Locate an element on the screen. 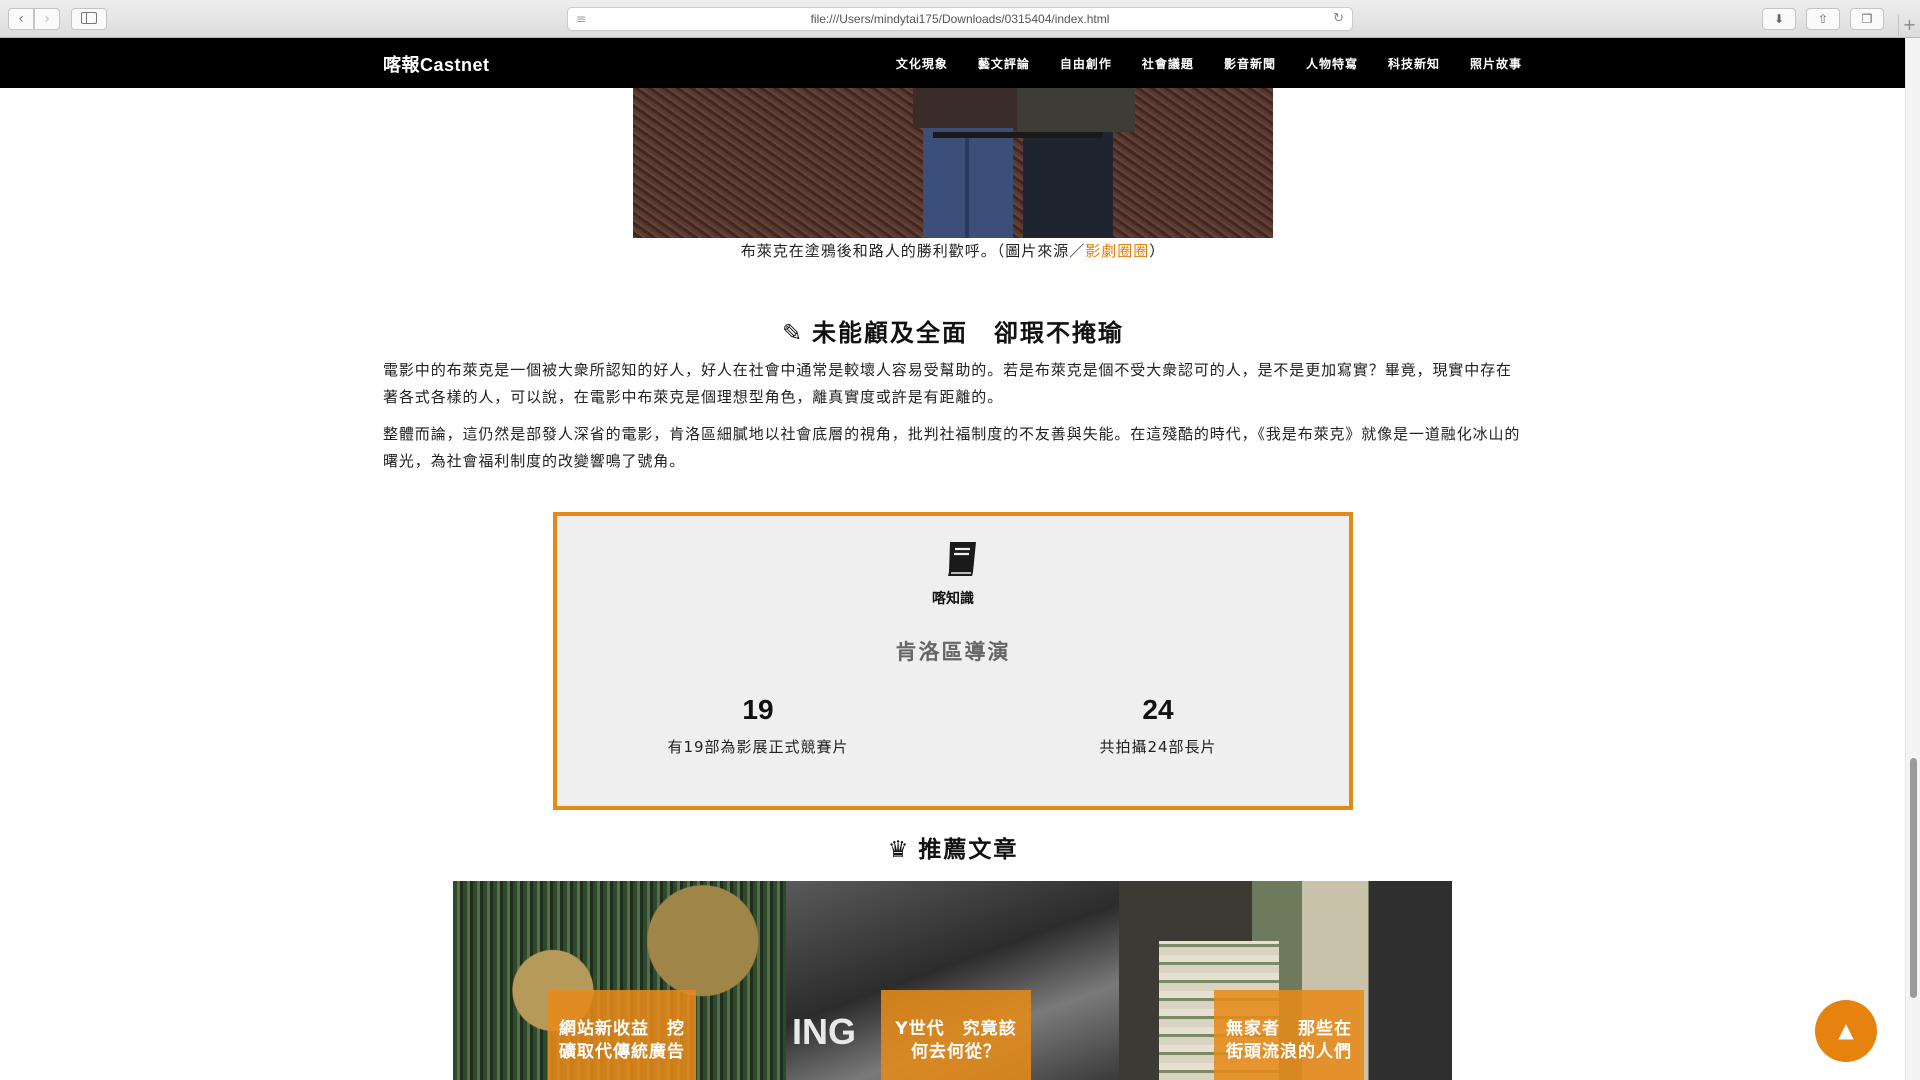 This screenshot has height=1080, width=1920. downloads-button: ⬇ is located at coordinates (1779, 19).